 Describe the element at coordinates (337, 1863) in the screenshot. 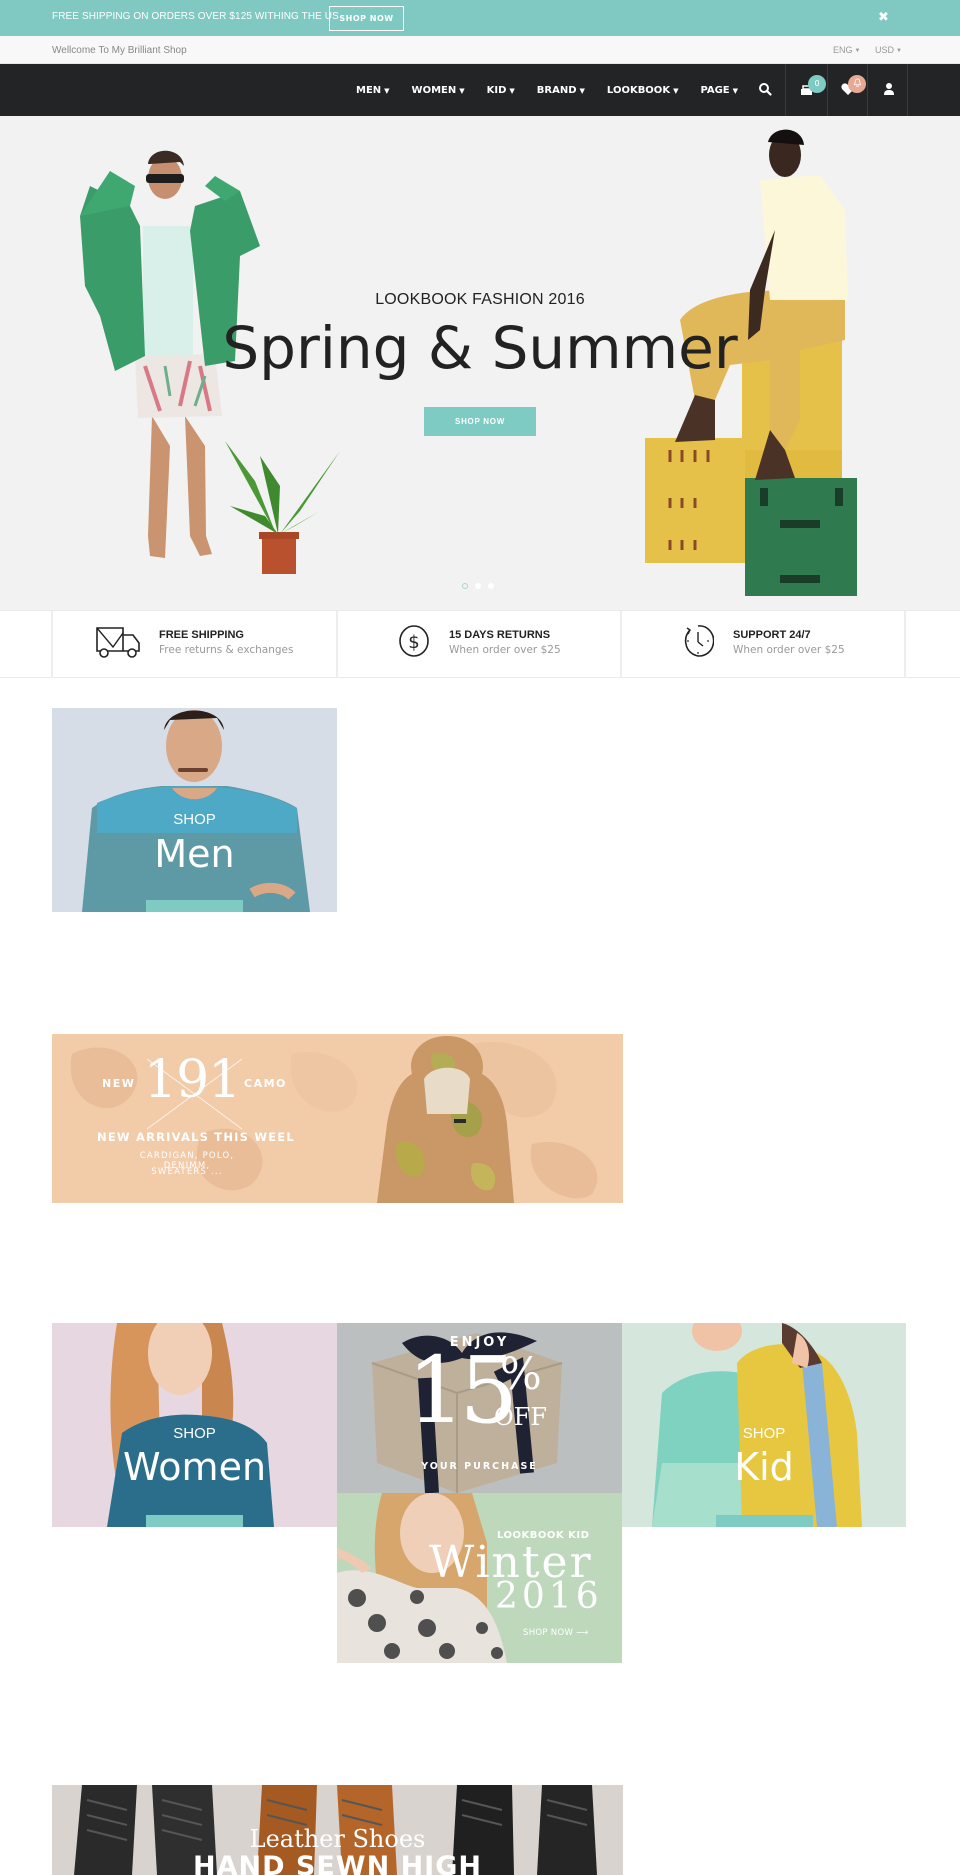

I see `shoes-headline: HAND SEWN HIGH` at that location.